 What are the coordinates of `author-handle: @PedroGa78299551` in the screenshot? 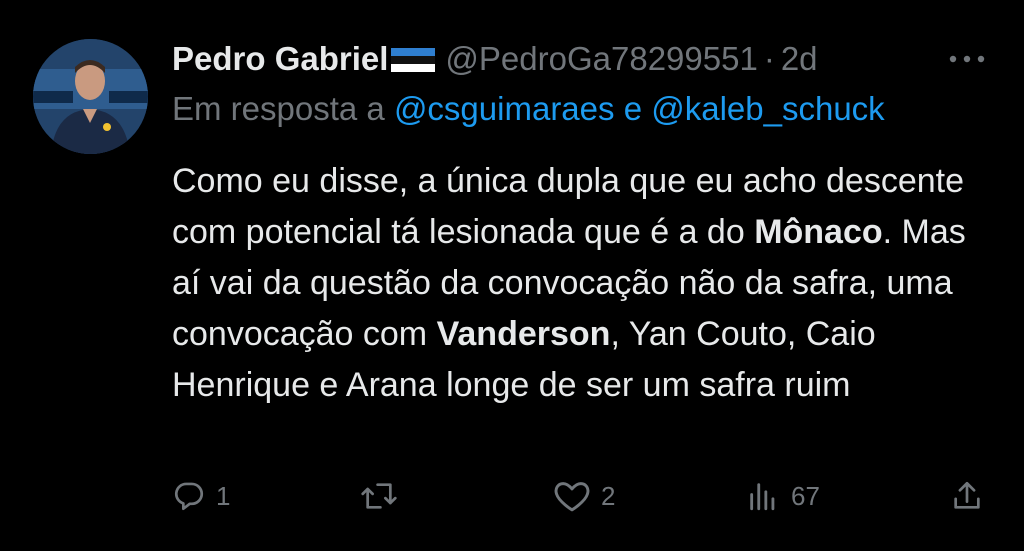 It's located at (601, 59).